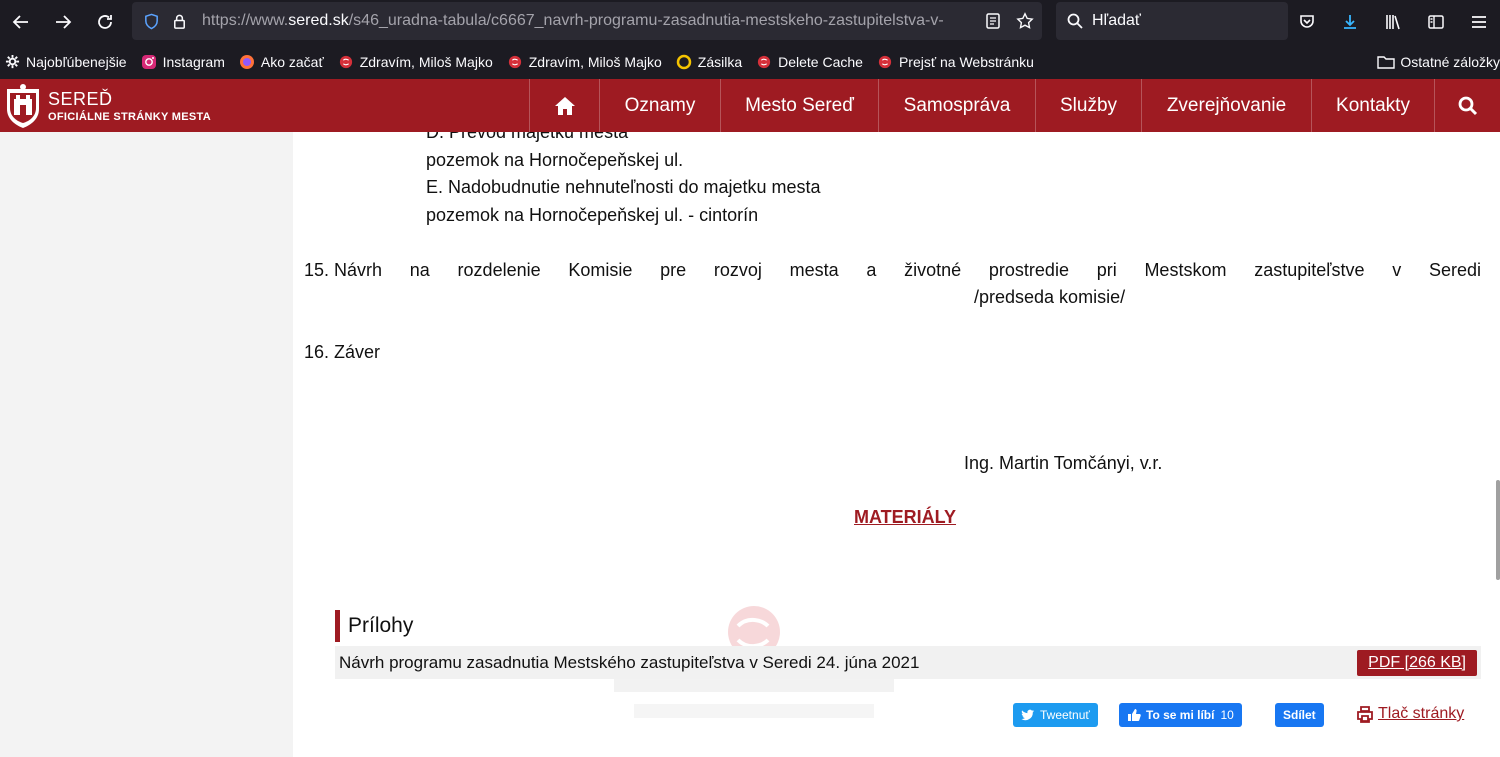  I want to click on pocket-icon, so click(1306, 21).